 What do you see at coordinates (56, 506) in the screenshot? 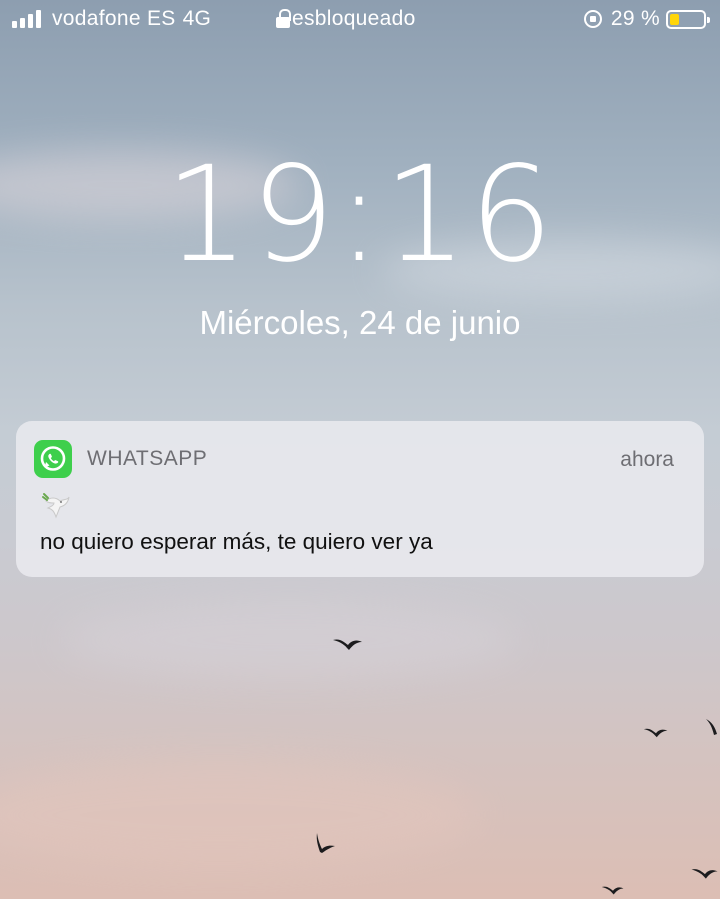
I see `dove-icon` at bounding box center [56, 506].